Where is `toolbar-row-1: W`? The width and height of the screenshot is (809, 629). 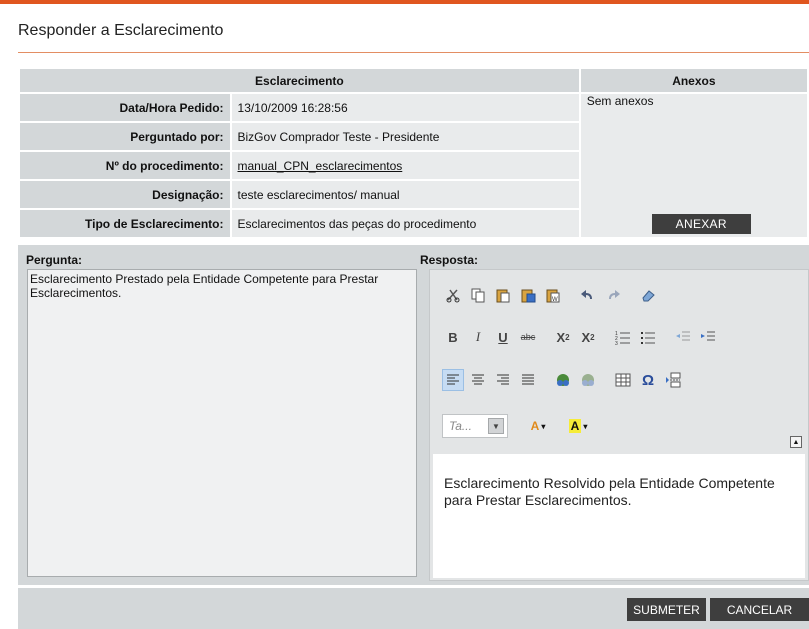
toolbar-row-1: W is located at coordinates (557, 295).